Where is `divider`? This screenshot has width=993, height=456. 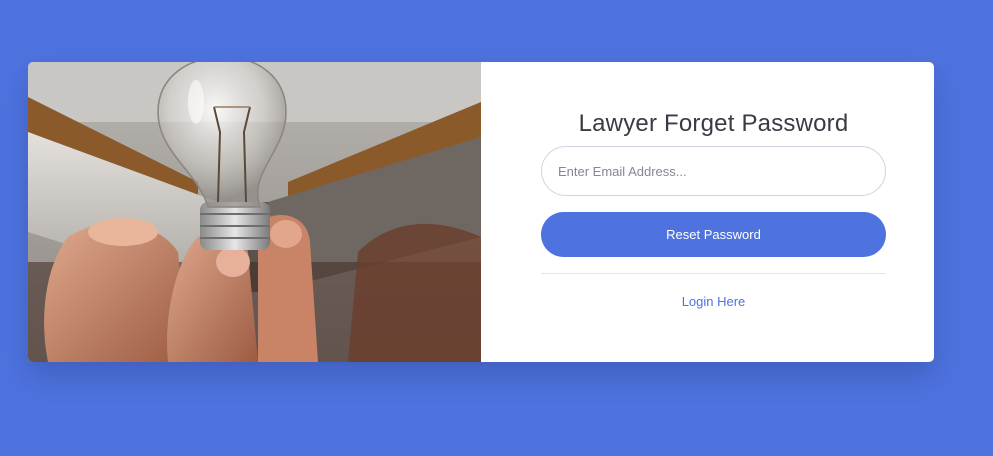 divider is located at coordinates (713, 273).